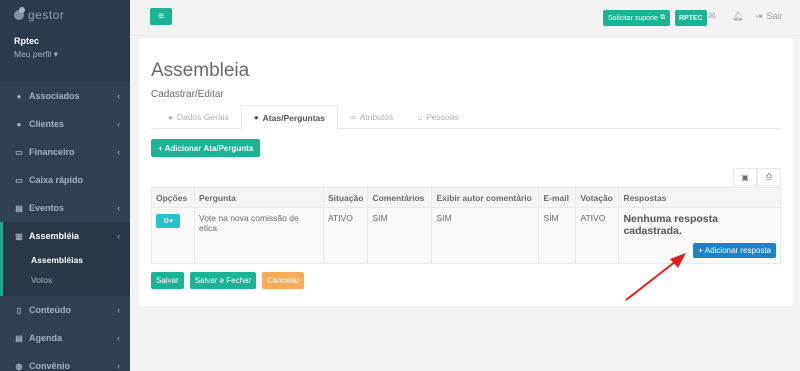  Describe the element at coordinates (65, 54) in the screenshot. I see `profile-menu-link: Meu perfil ▾` at that location.